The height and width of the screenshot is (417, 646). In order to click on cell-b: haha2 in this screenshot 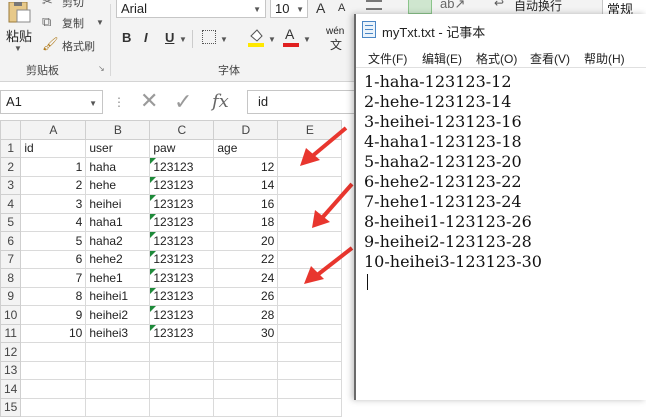, I will do `click(118, 241)`.